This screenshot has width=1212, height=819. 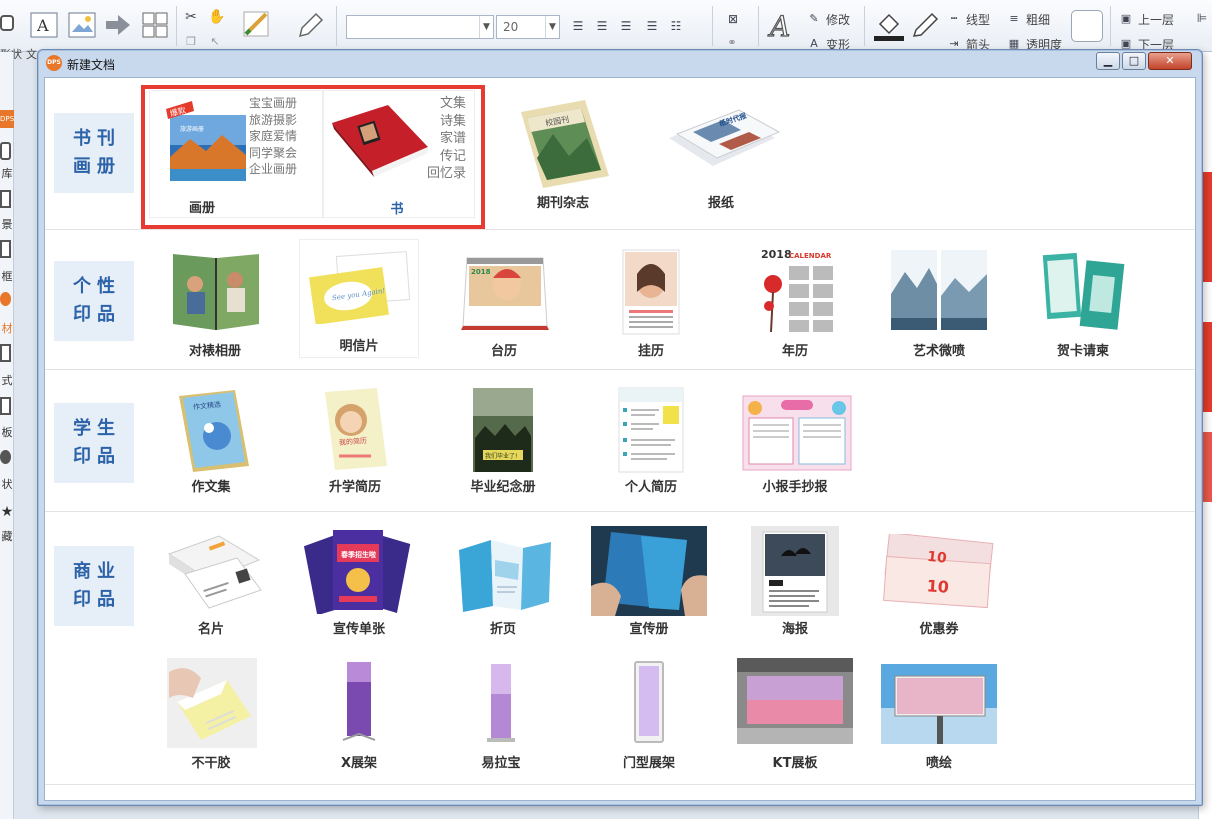 What do you see at coordinates (215, 41) in the screenshot?
I see `pointer-icon: ↖` at bounding box center [215, 41].